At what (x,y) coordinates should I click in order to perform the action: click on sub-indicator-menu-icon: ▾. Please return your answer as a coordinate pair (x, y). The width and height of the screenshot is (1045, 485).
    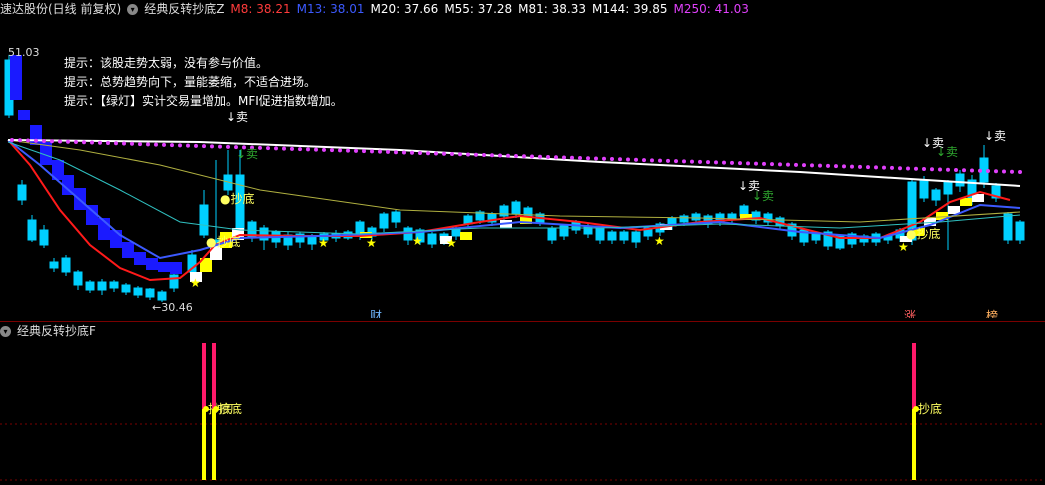
    Looking at the image, I should click on (5, 331).